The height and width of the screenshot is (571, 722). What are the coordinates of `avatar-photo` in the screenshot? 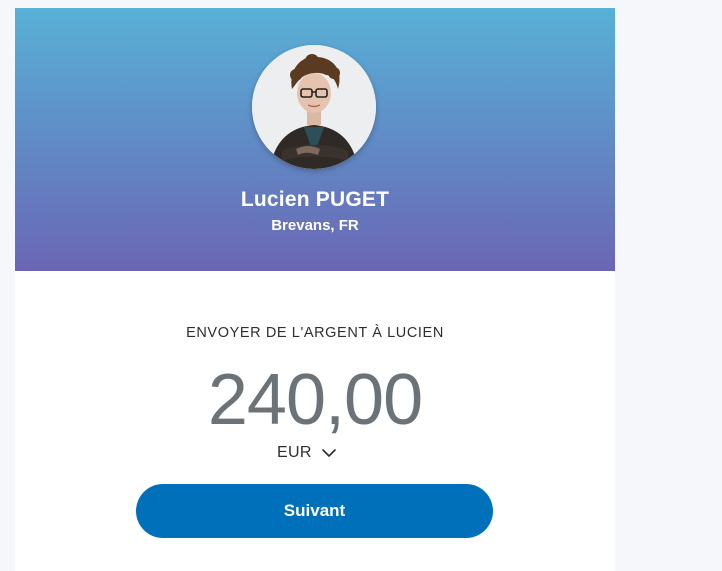 It's located at (314, 107).